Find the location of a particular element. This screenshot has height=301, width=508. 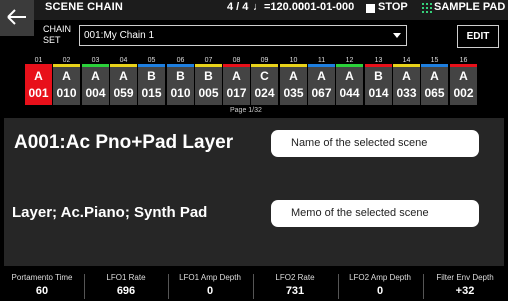

chain-set-label-line2: SET is located at coordinates (52, 40).